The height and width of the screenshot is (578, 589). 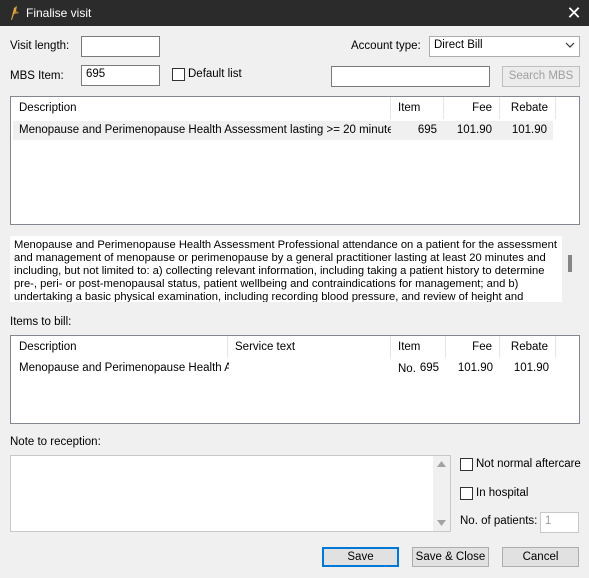 What do you see at coordinates (15, 13) in the screenshot?
I see `app-icon` at bounding box center [15, 13].